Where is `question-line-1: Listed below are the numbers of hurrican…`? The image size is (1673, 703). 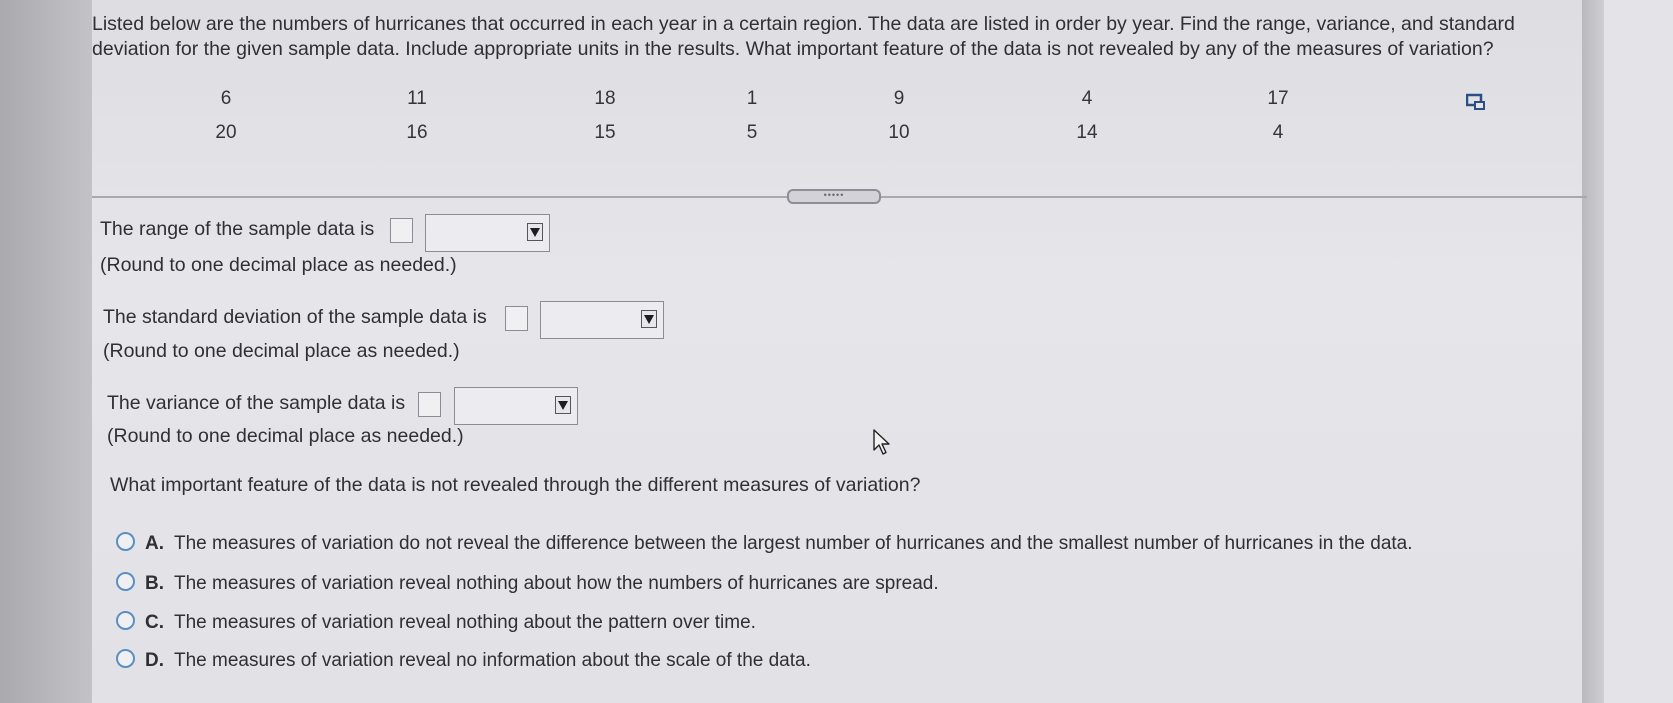
question-line-1: Listed below are the numbers of hurrican… is located at coordinates (803, 24).